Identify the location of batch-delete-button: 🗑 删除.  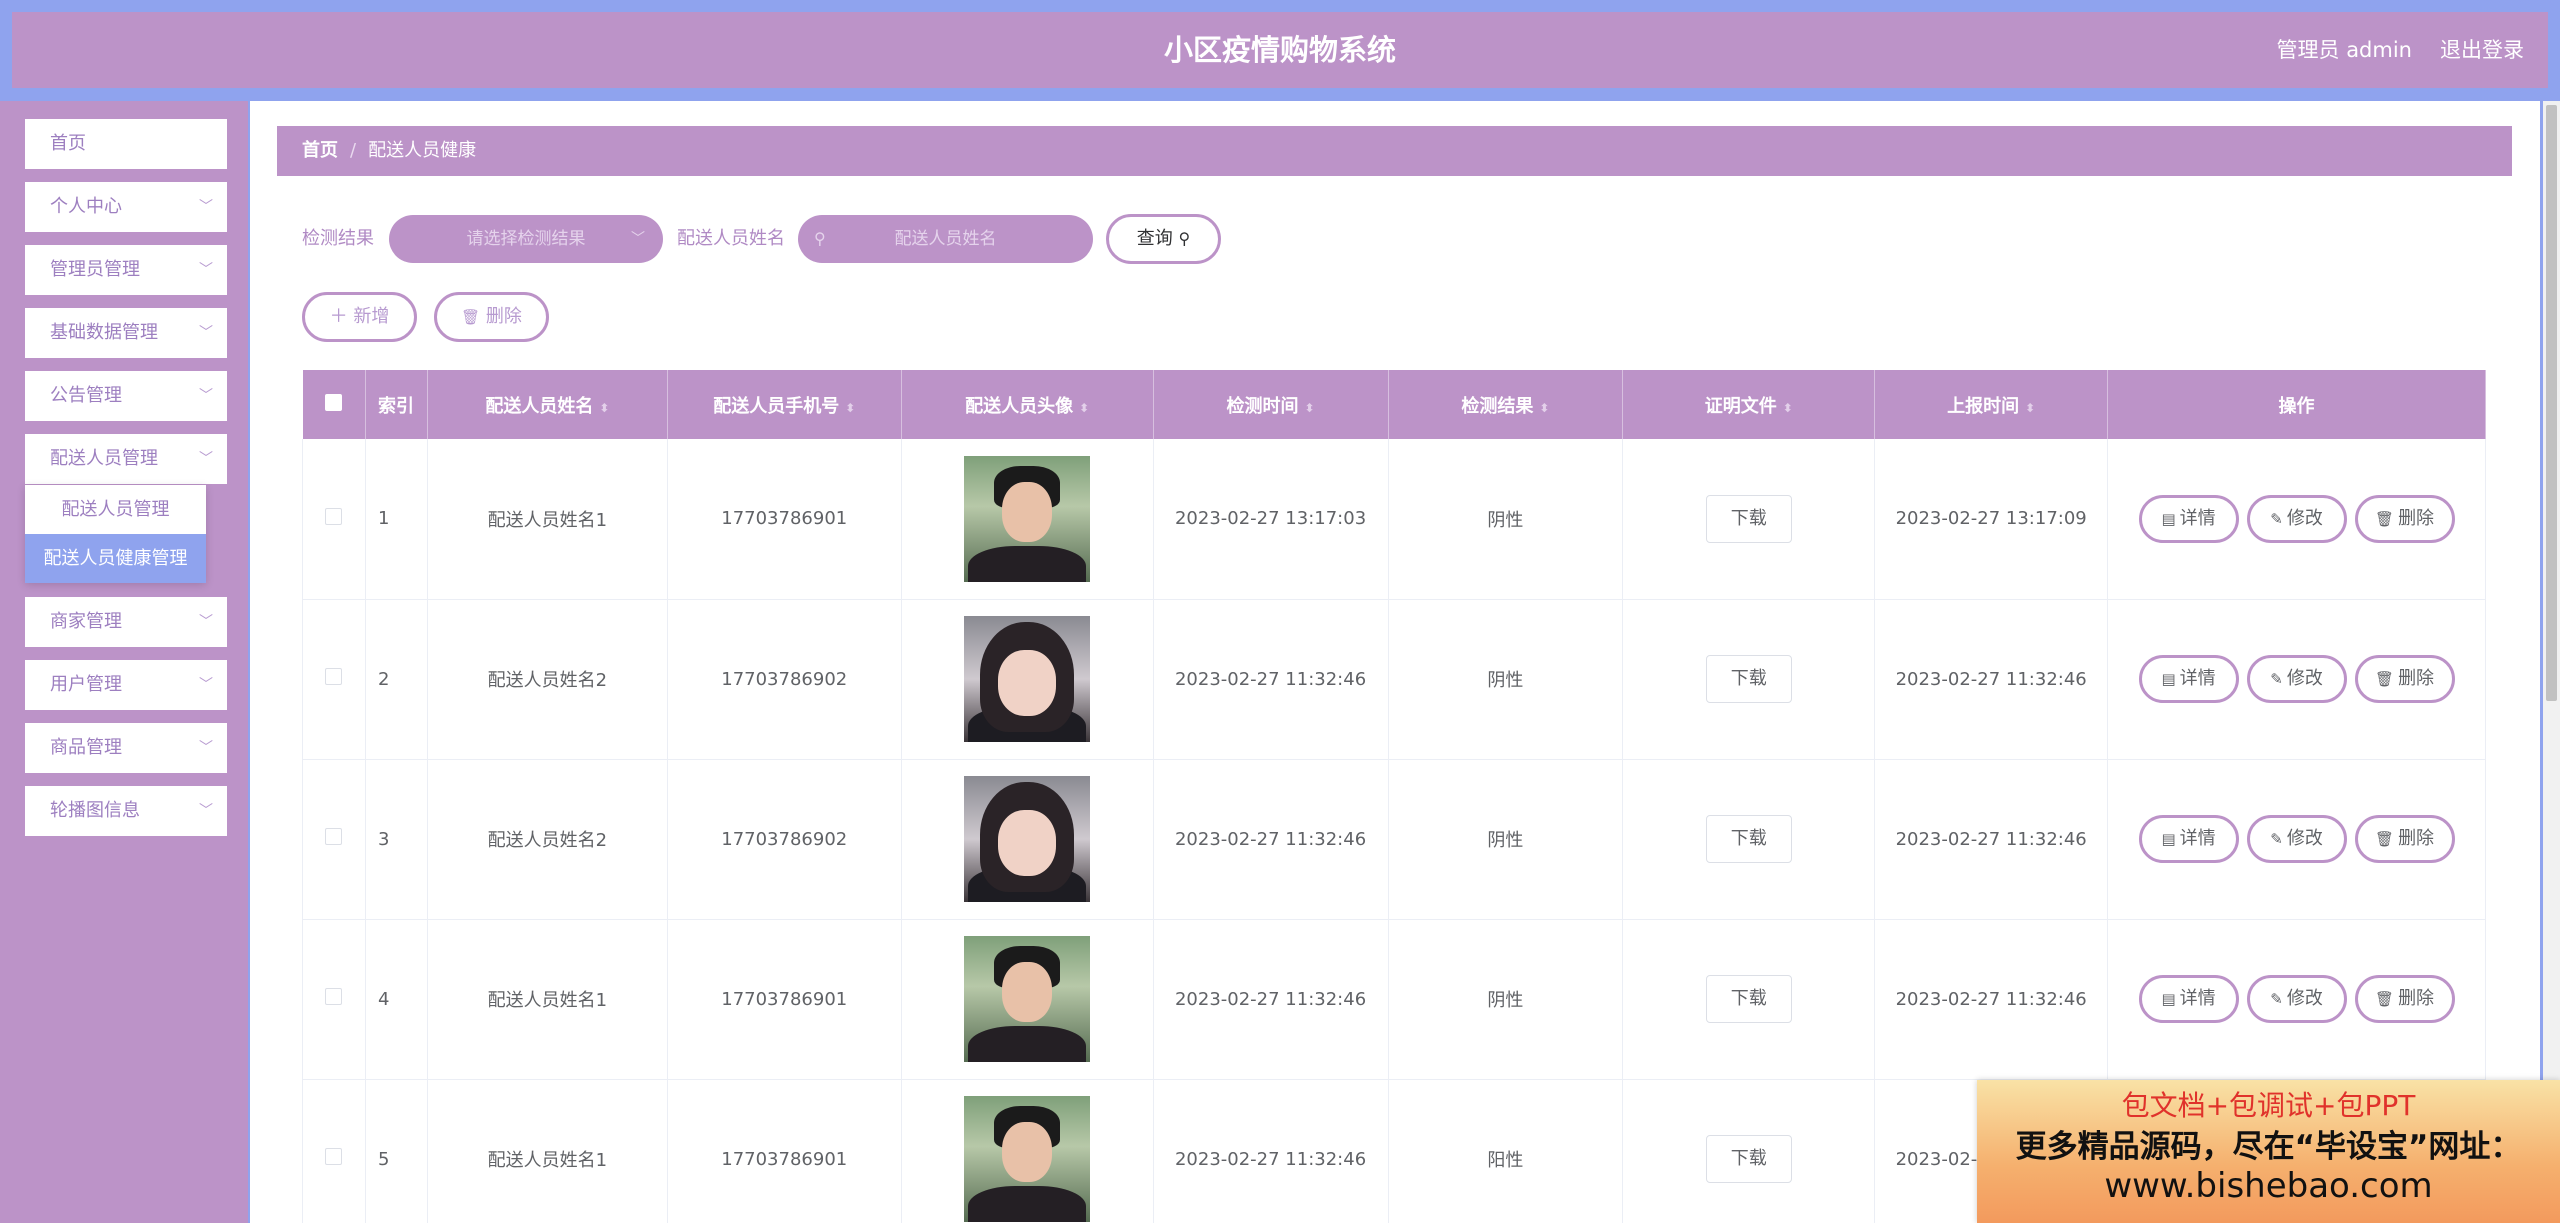
(491, 317).